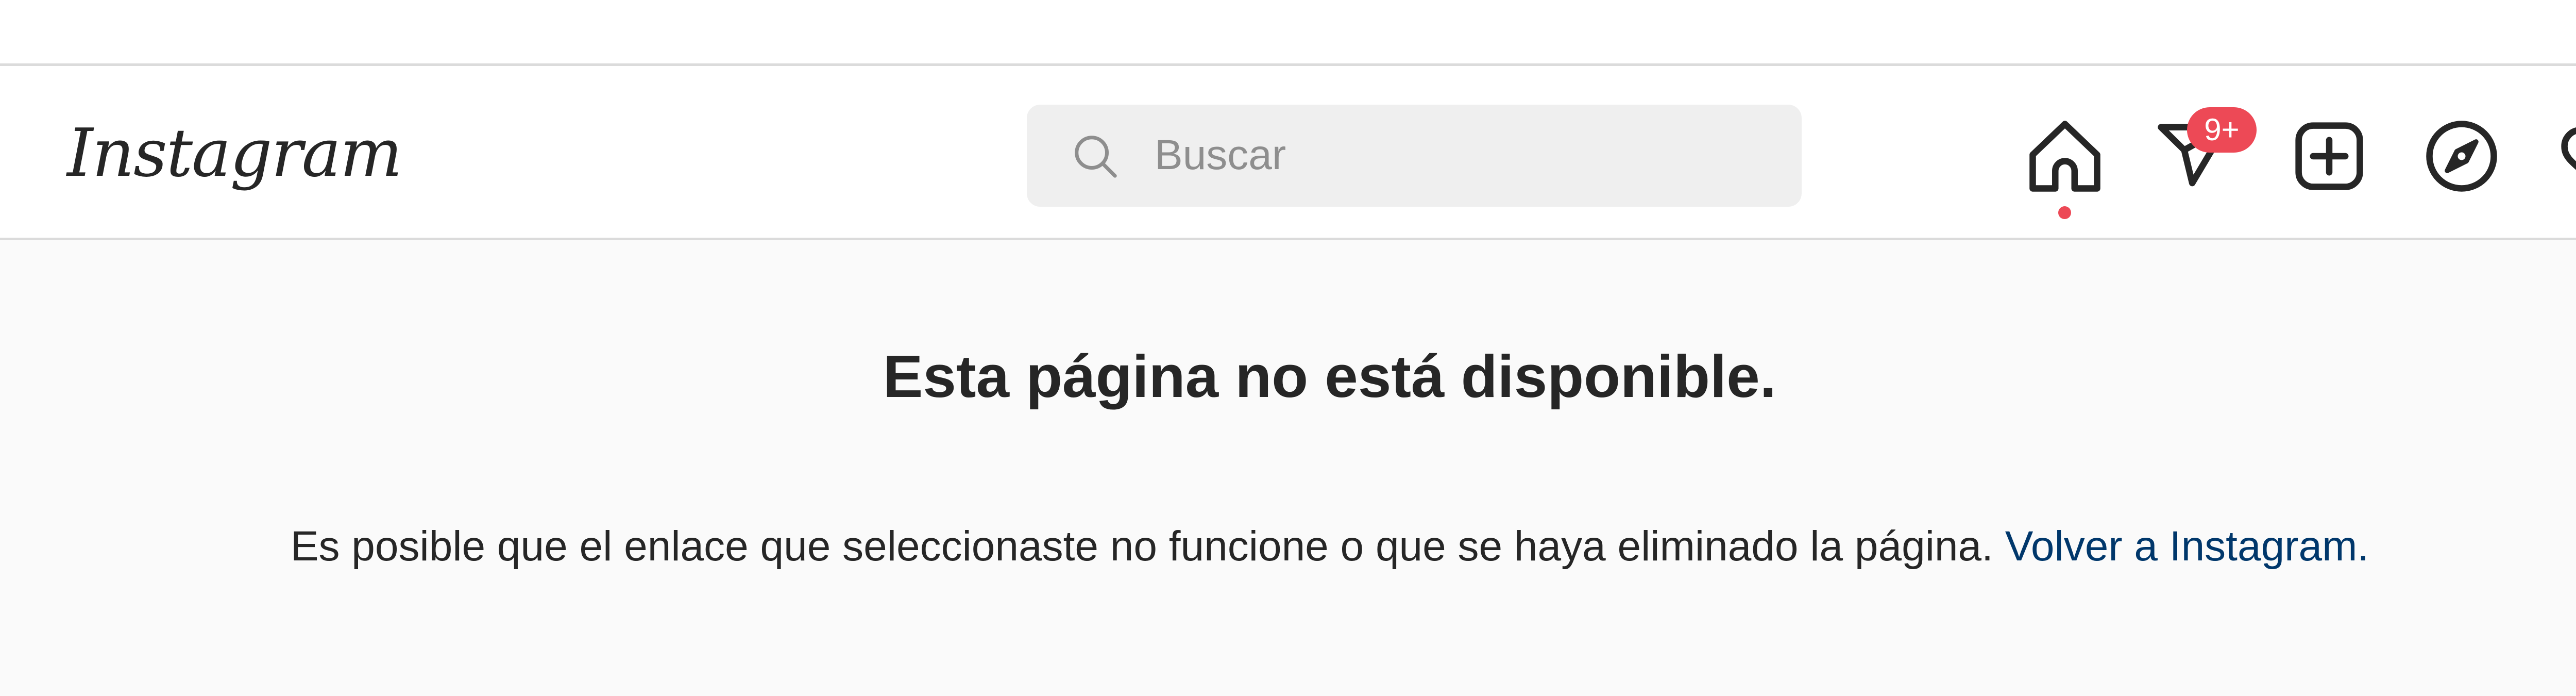 The height and width of the screenshot is (696, 2576). What do you see at coordinates (2187, 546) in the screenshot?
I see `back-to-instagram-link: Volver a Instagram.` at bounding box center [2187, 546].